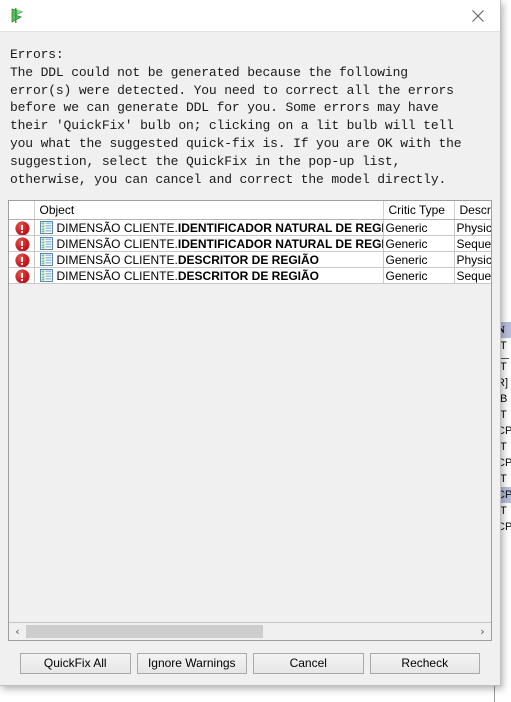 Image resolution: width=511 pixels, height=702 pixels. What do you see at coordinates (145, 631) in the screenshot?
I see `scrollbar-thumb` at bounding box center [145, 631].